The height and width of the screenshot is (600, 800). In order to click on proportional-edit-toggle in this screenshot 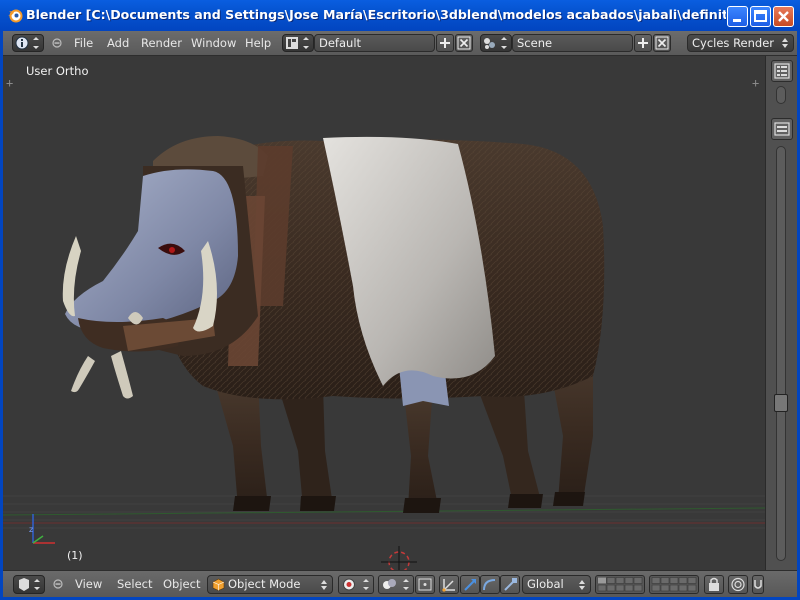, I will do `click(738, 584)`.